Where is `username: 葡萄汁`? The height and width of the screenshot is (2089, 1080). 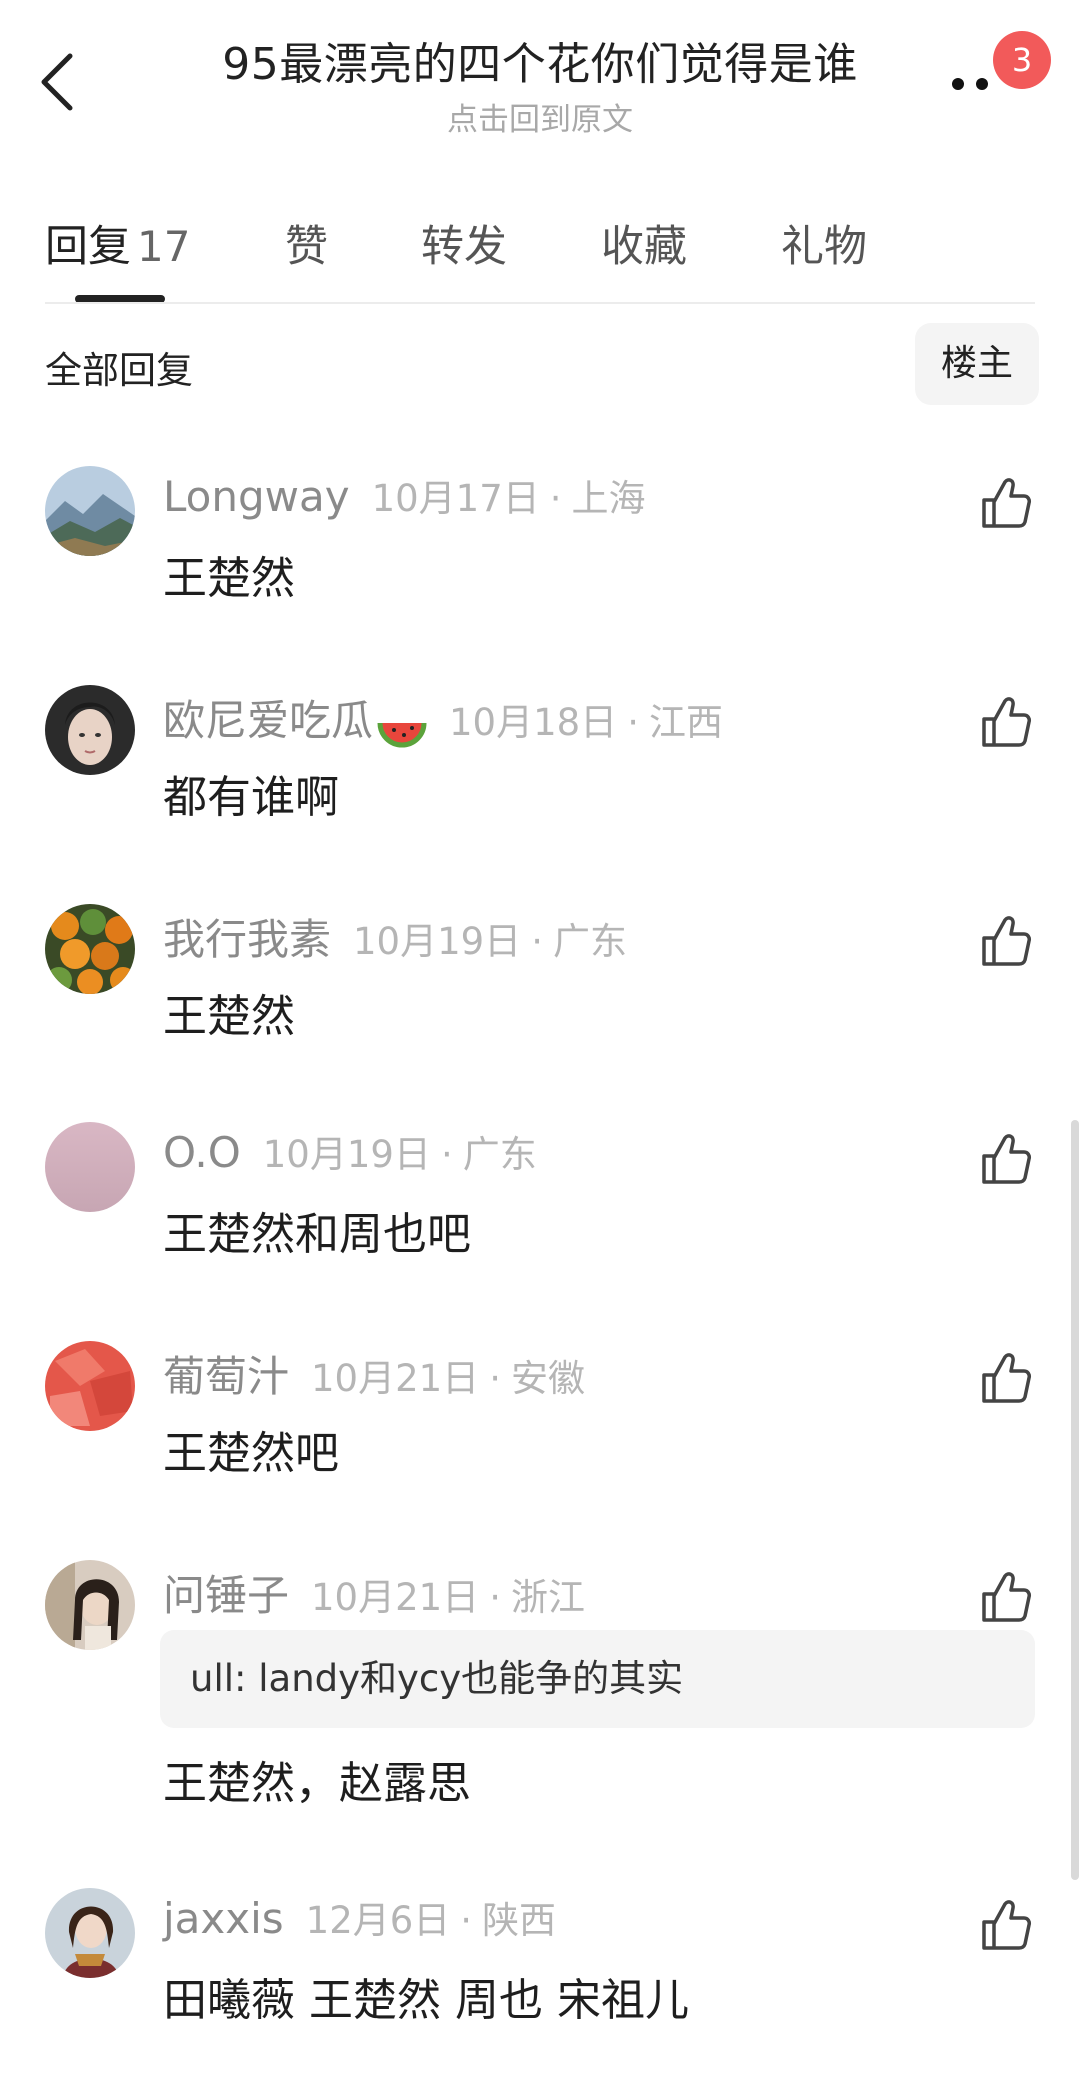 username: 葡萄汁 is located at coordinates (226, 1376).